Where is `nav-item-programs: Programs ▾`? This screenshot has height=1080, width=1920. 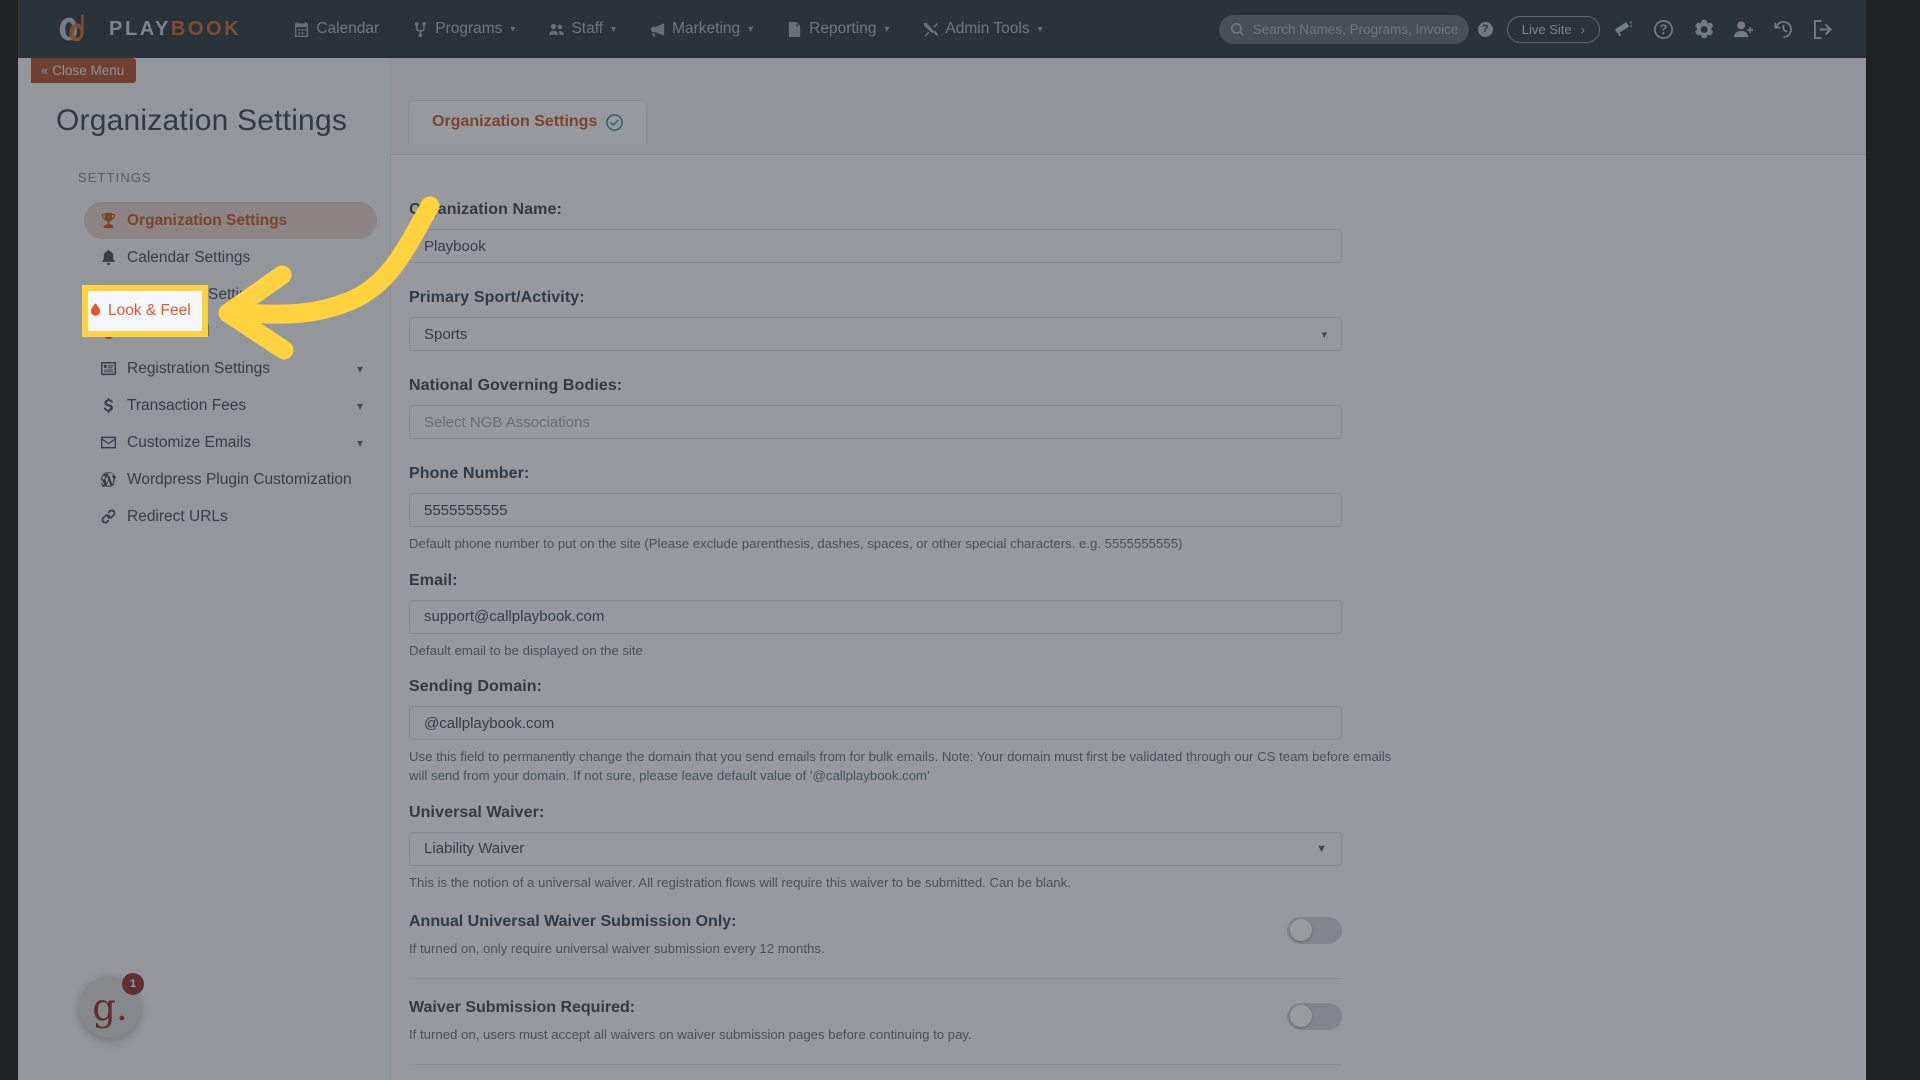 nav-item-programs: Programs ▾ is located at coordinates (464, 29).